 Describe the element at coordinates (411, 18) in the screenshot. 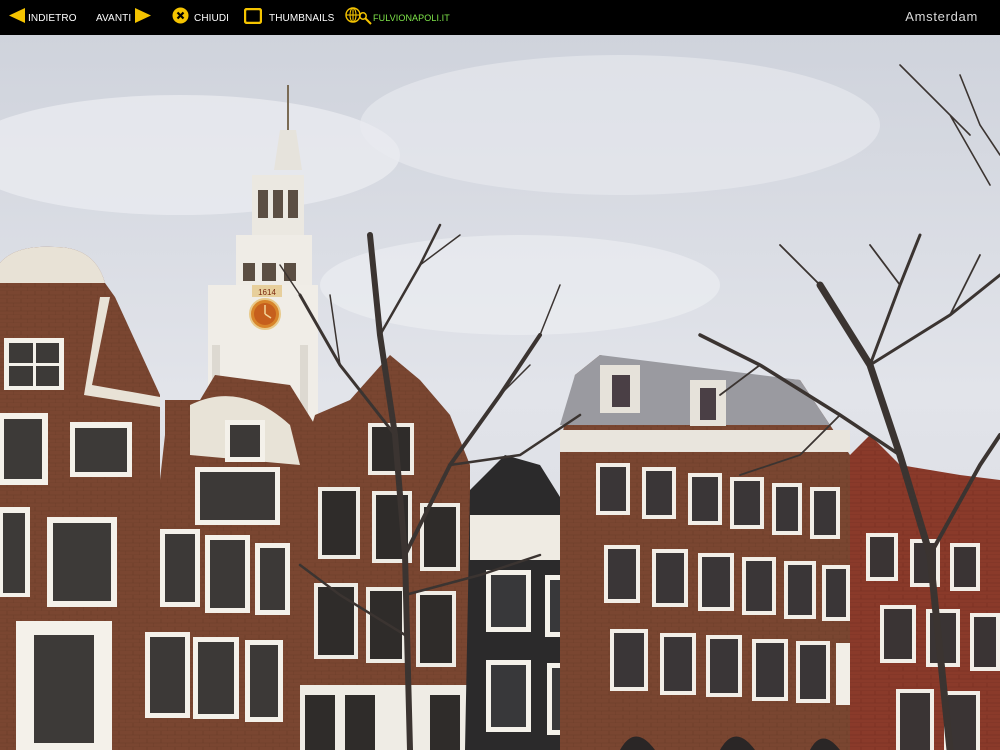

I see `site-label: FULVIONAPOLI.IT` at that location.